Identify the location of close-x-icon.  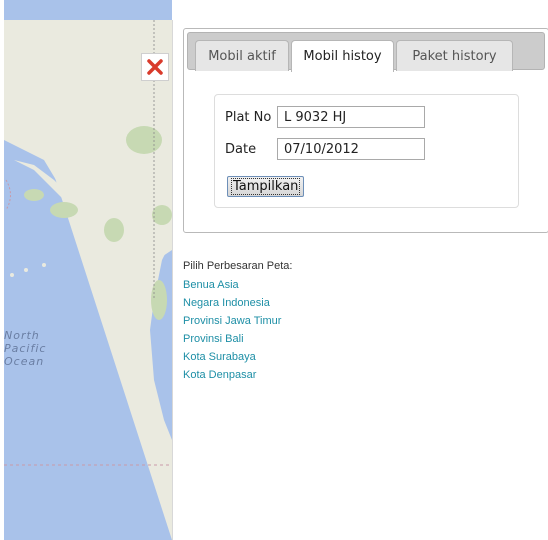
(155, 67).